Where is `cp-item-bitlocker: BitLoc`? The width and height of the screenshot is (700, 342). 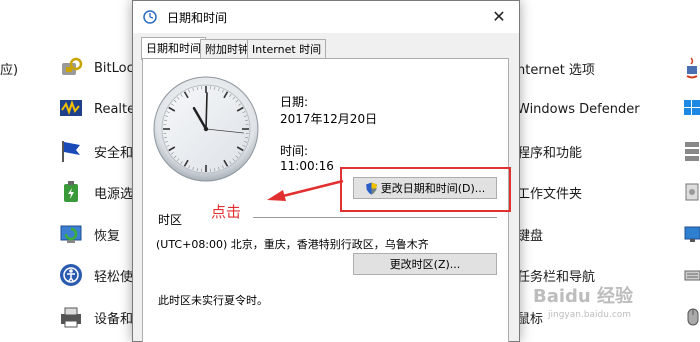 cp-item-bitlocker: BitLoc is located at coordinates (96, 68).